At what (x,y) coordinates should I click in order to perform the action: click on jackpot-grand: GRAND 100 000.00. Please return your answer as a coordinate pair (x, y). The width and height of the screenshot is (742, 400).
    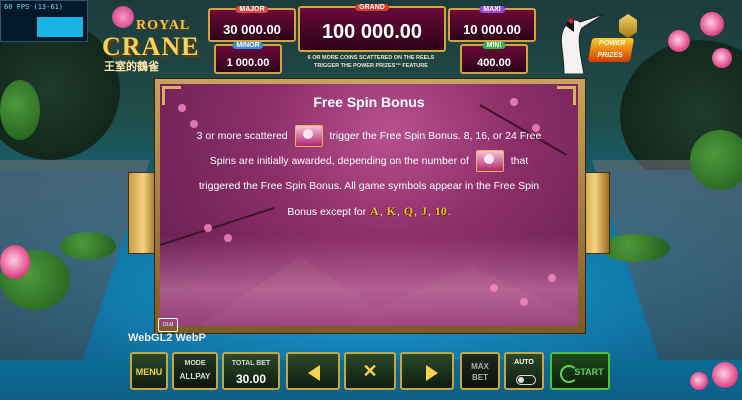
    Looking at the image, I should click on (372, 28).